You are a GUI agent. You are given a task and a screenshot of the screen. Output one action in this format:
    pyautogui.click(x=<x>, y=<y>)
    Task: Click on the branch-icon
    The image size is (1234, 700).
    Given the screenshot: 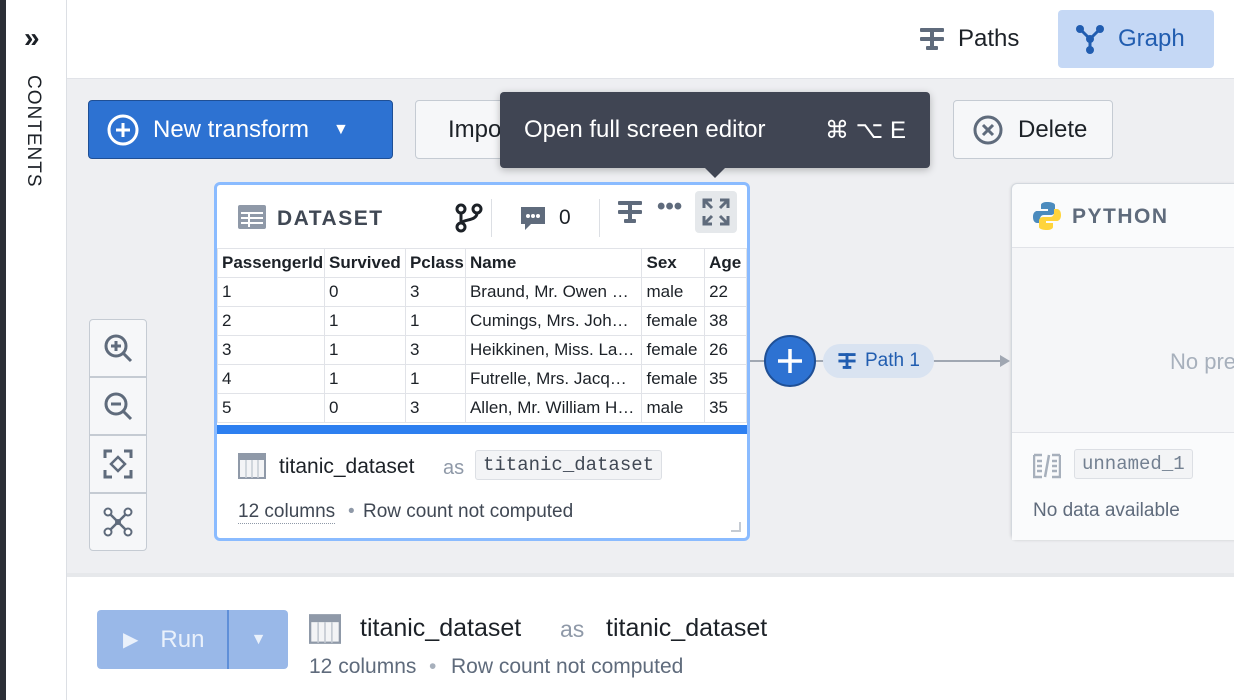 What is the action you would take?
    pyautogui.click(x=469, y=218)
    